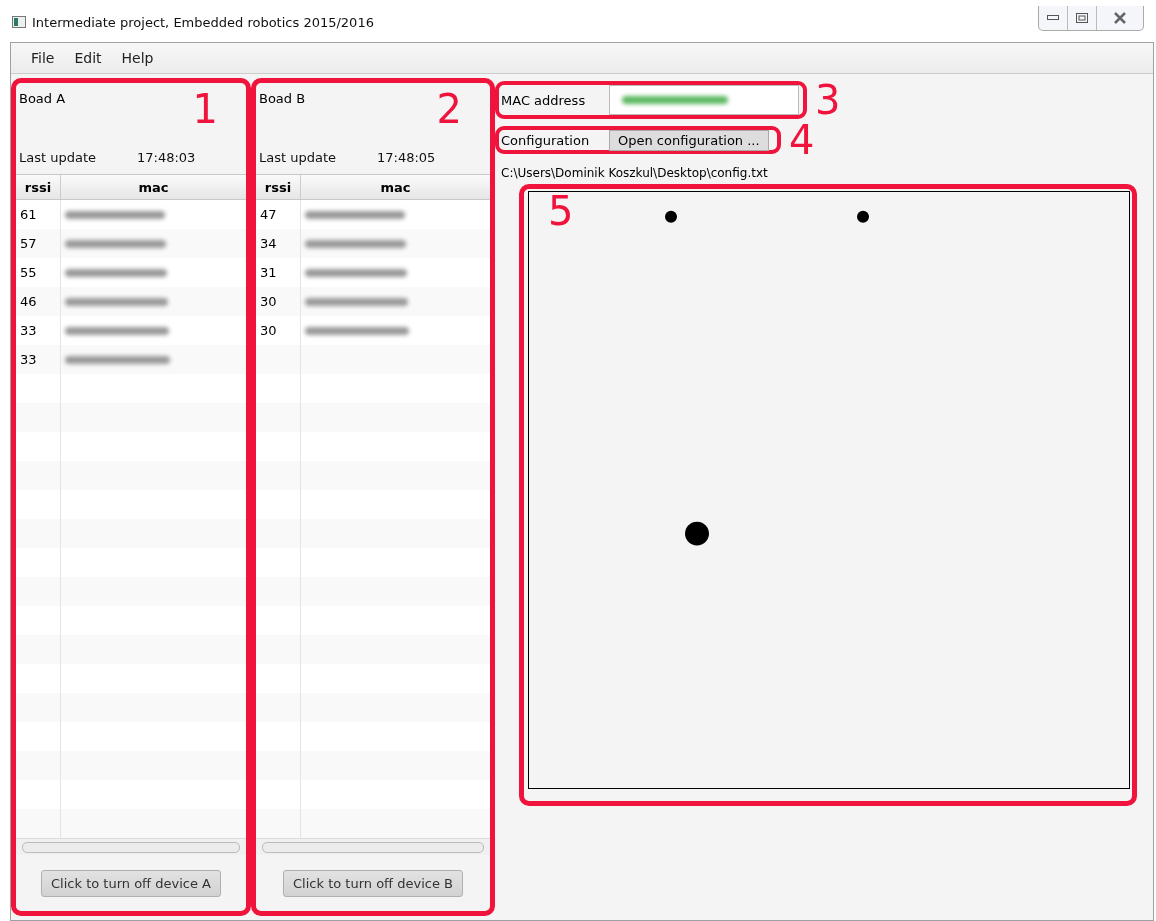 The width and height of the screenshot is (1156, 921). What do you see at coordinates (802, 140) in the screenshot?
I see `annotation-number: 4` at bounding box center [802, 140].